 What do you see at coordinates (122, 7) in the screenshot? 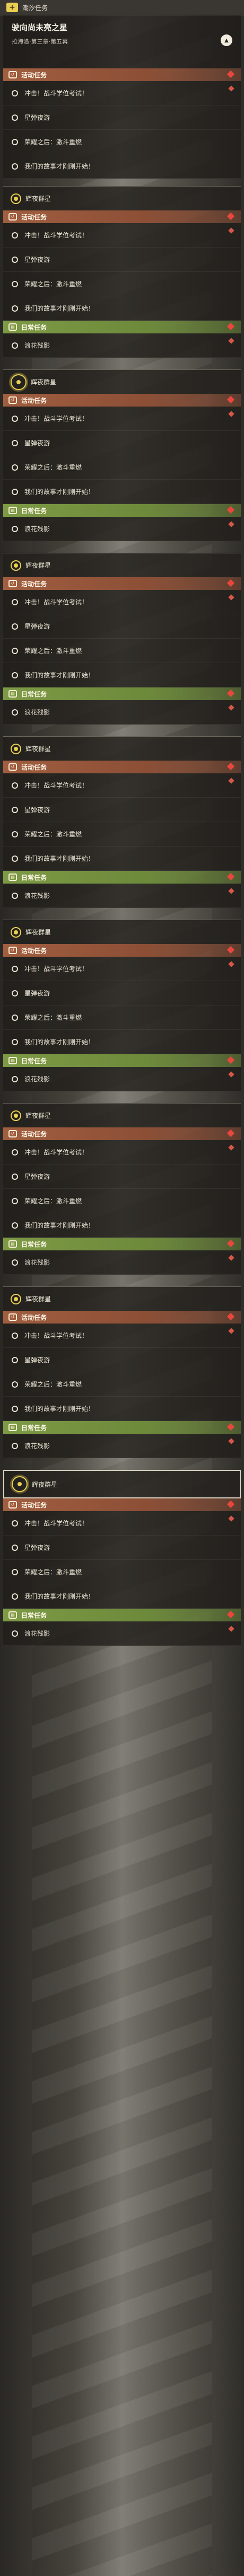
I see `tidal-quest-tab: + 潮汐任务` at bounding box center [122, 7].